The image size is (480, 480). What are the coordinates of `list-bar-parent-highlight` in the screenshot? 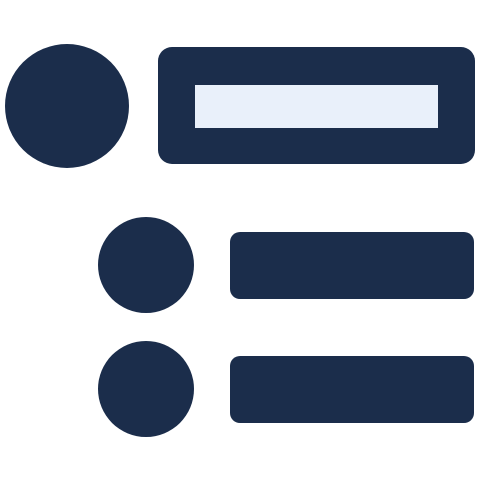 It's located at (316, 106).